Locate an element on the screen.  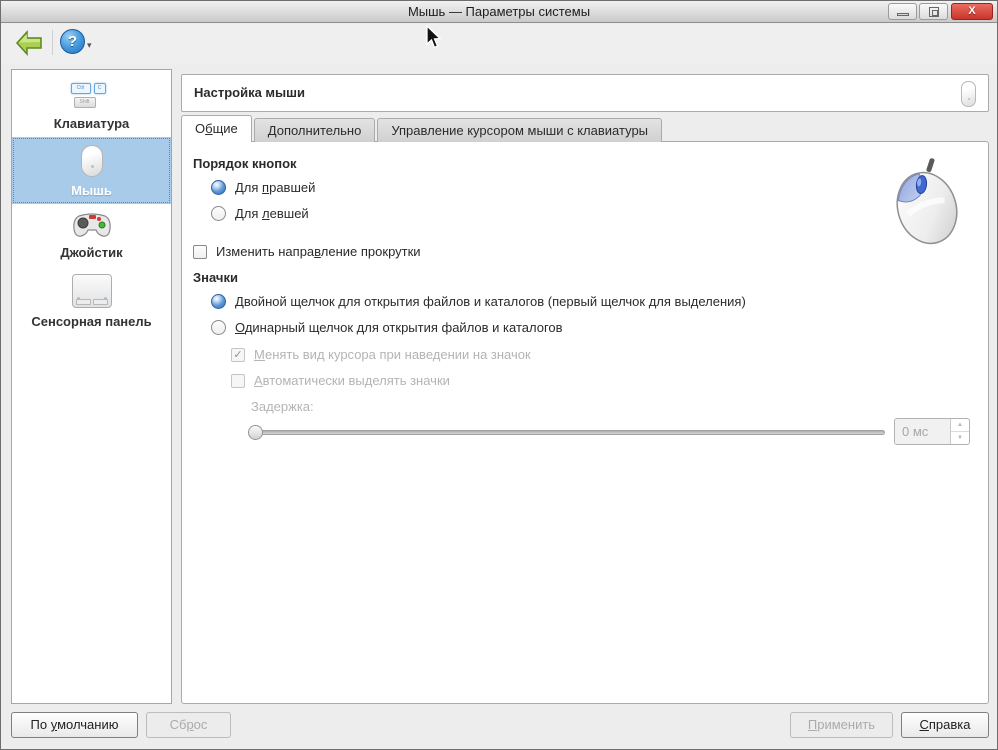
minimize-icon is located at coordinates (903, 14).